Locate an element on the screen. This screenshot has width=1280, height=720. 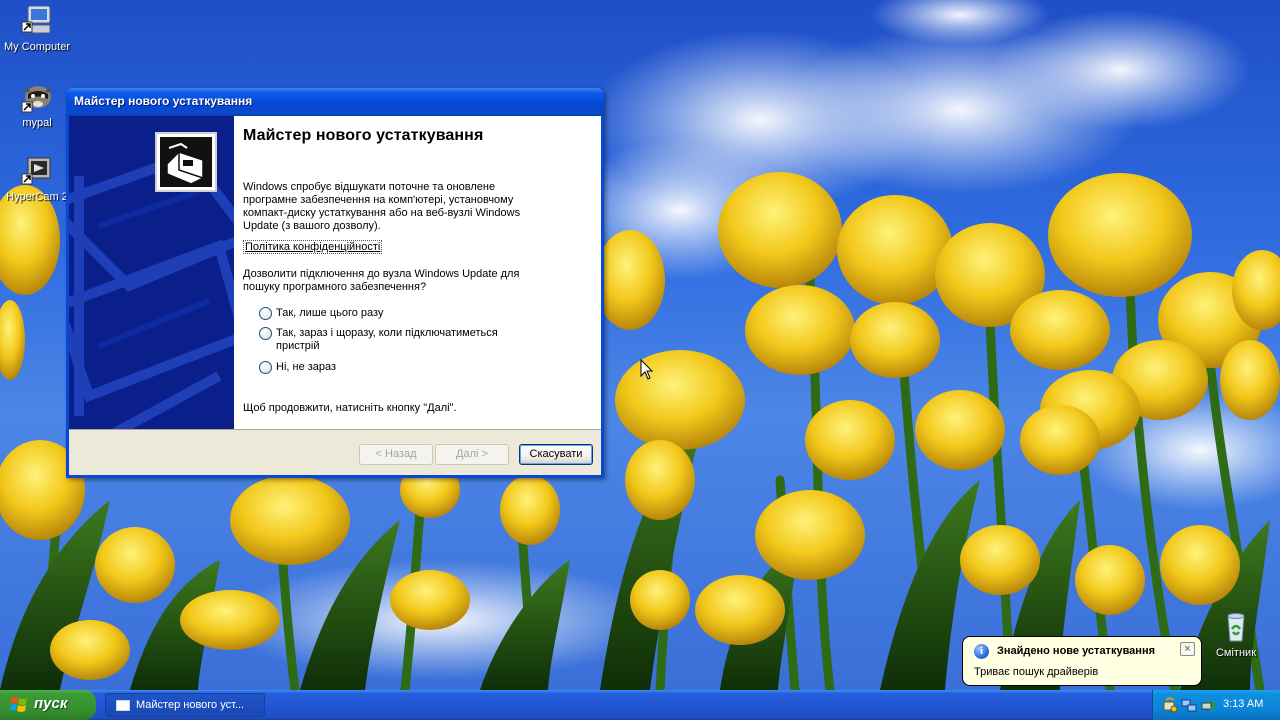
wizard-side-banner is located at coordinates (151, 272).